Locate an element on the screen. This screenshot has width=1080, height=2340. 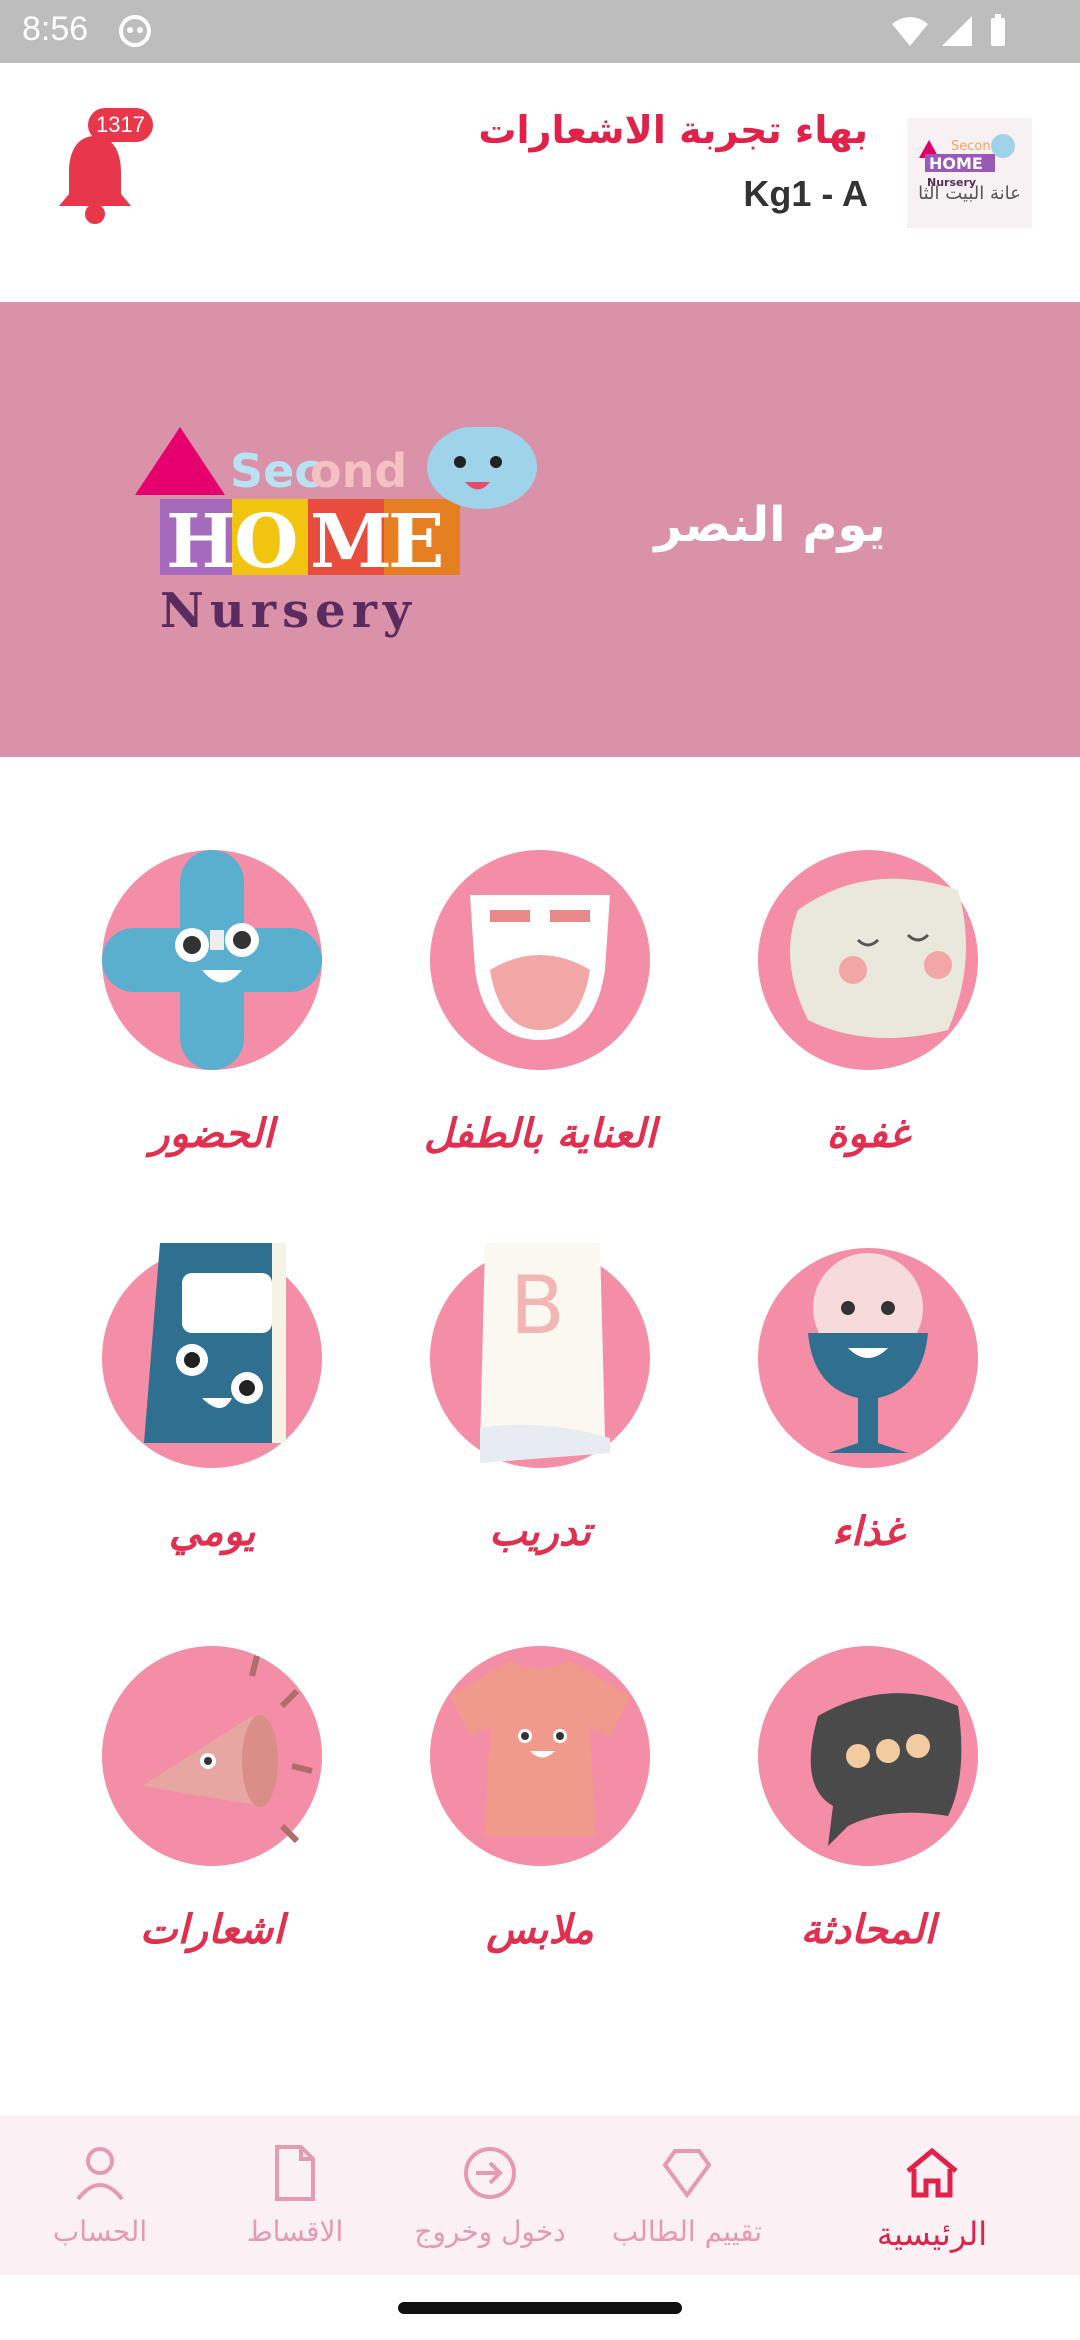
home-icon is located at coordinates (932, 2172).